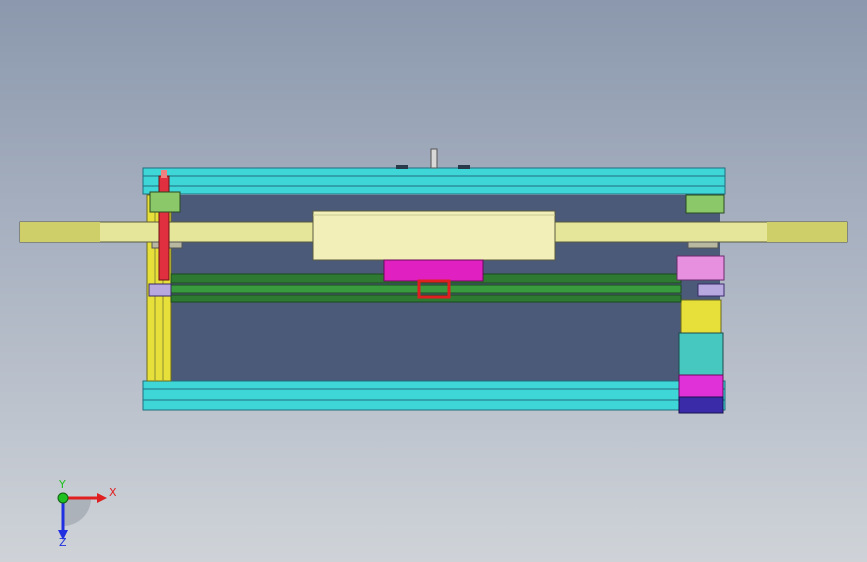 The width and height of the screenshot is (867, 562). Describe the element at coordinates (434, 235) in the screenshot. I see `center-block` at that location.